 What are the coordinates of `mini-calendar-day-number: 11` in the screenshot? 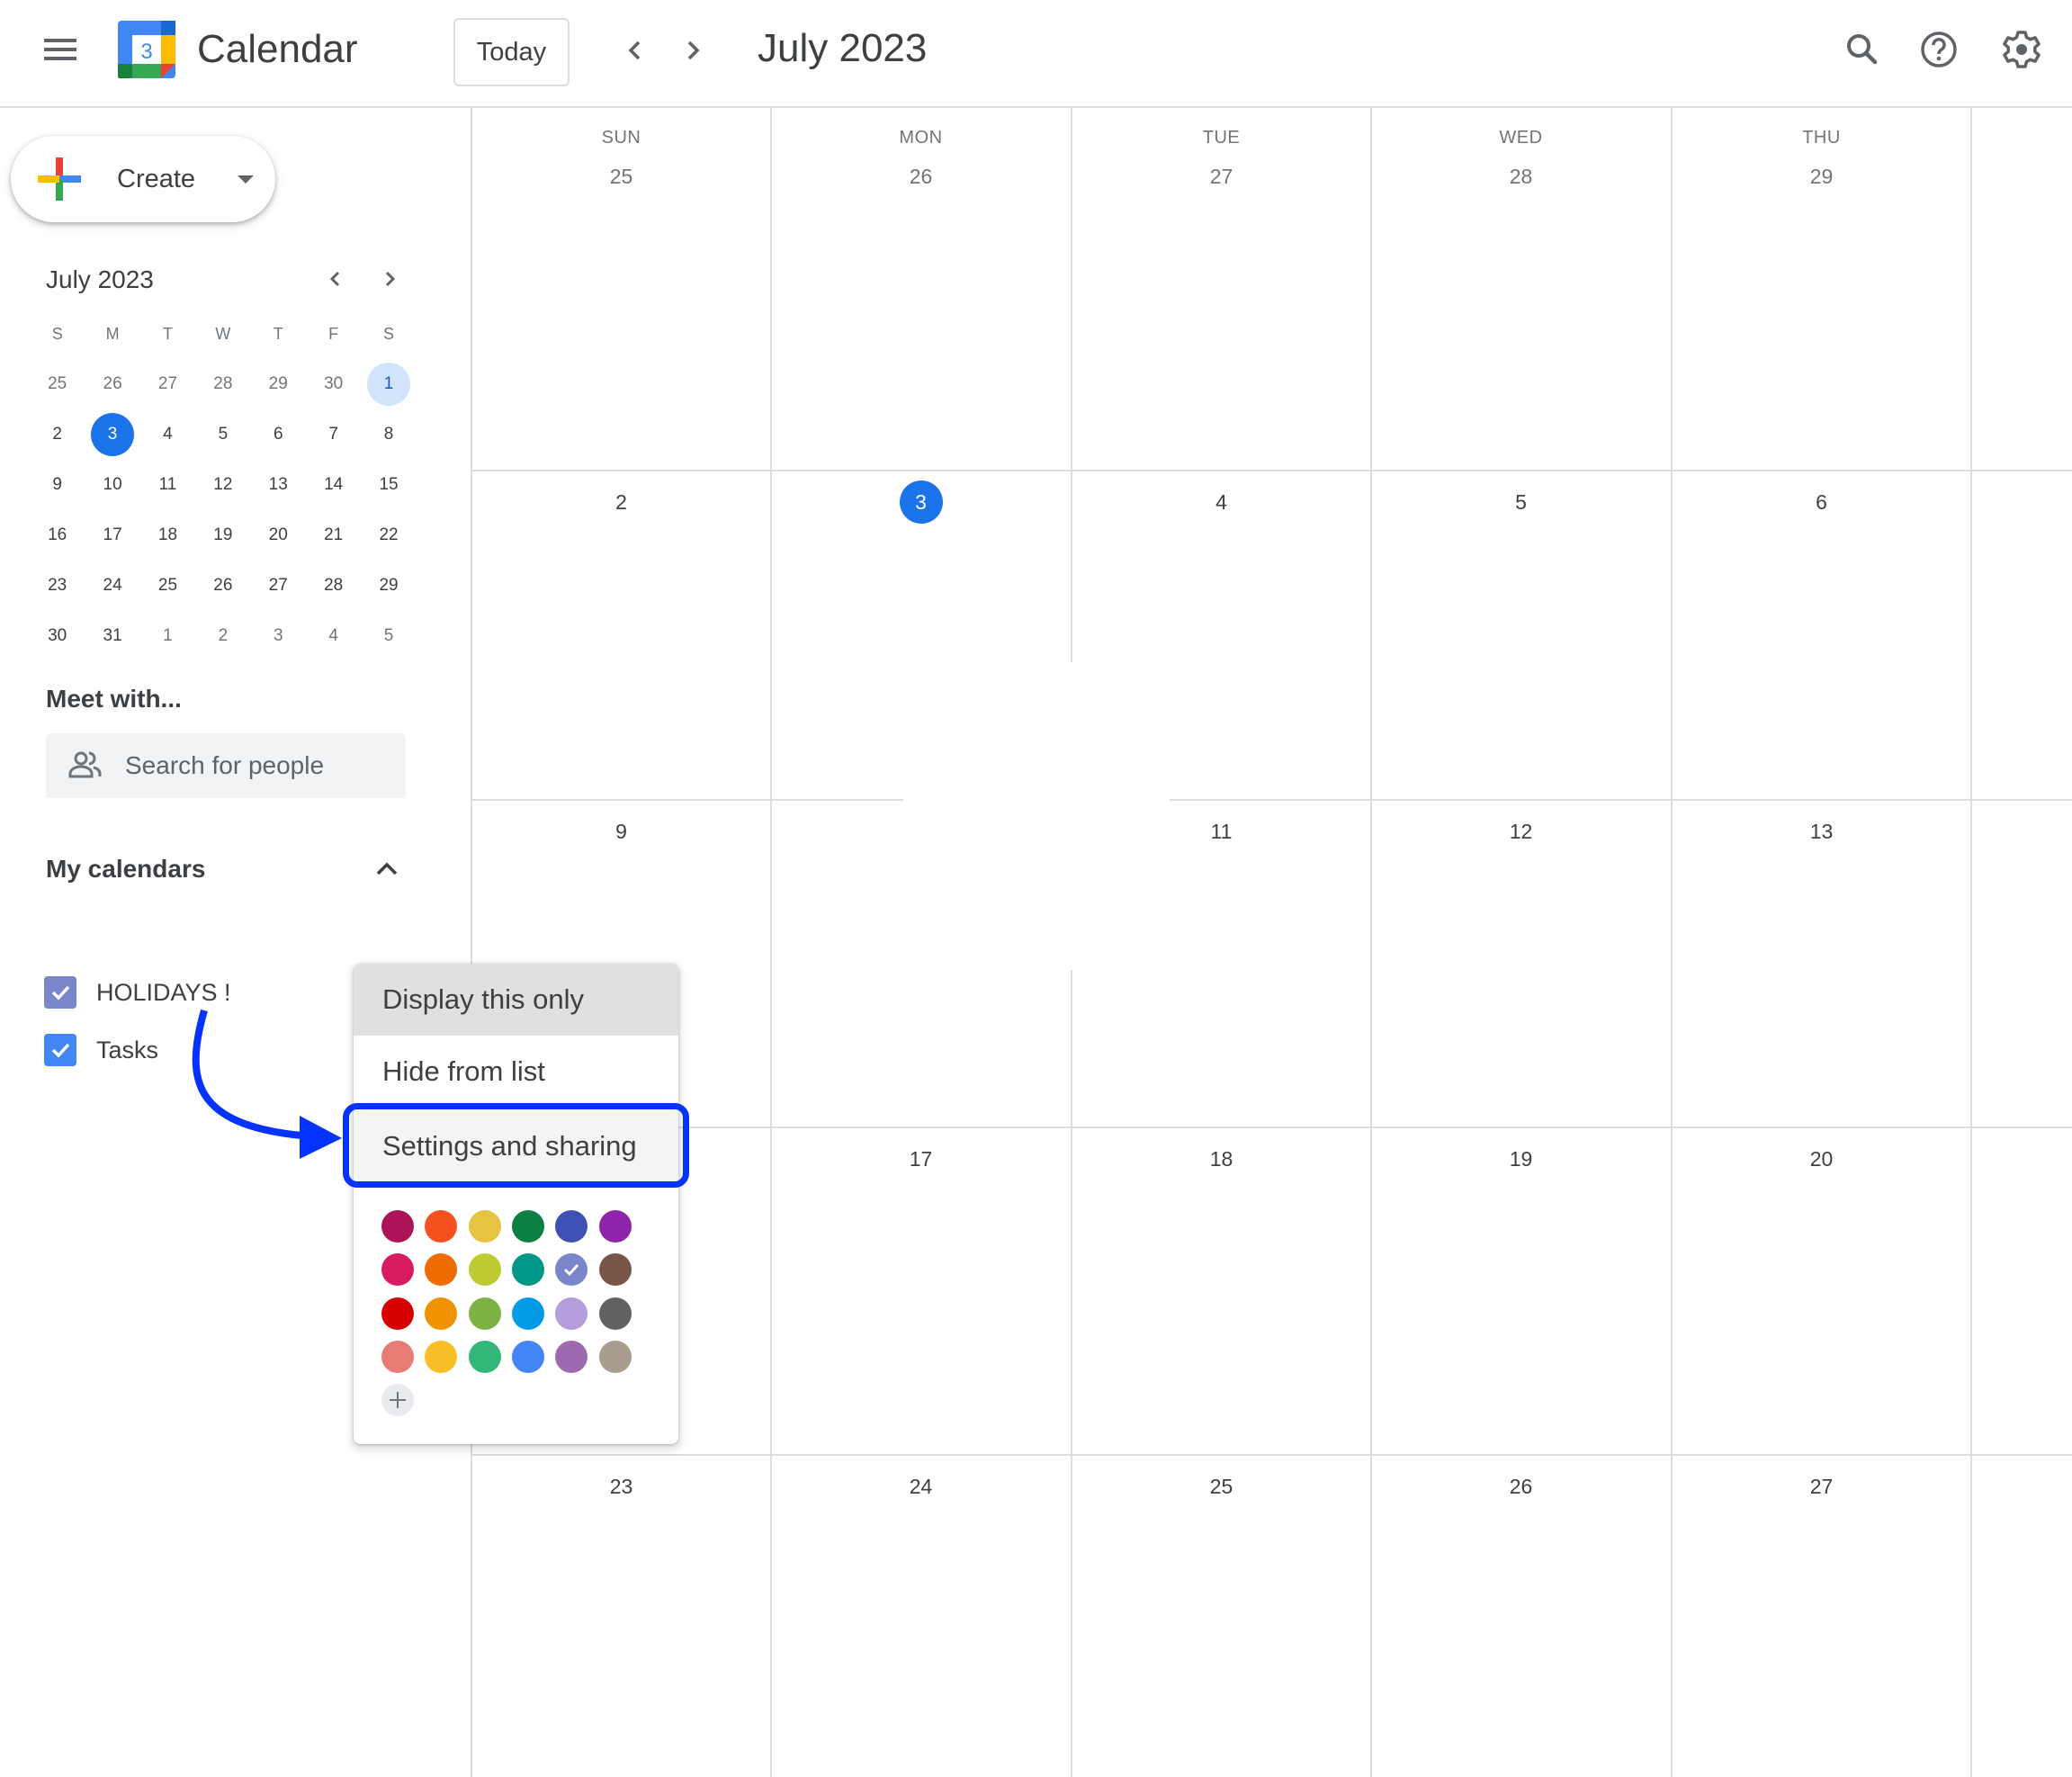 It's located at (167, 485).